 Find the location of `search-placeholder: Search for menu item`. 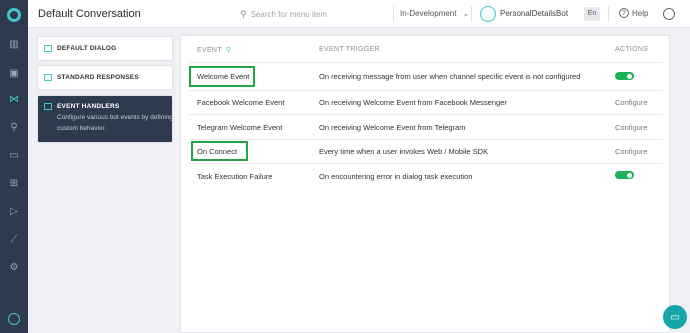

search-placeholder: Search for menu item is located at coordinates (289, 14).